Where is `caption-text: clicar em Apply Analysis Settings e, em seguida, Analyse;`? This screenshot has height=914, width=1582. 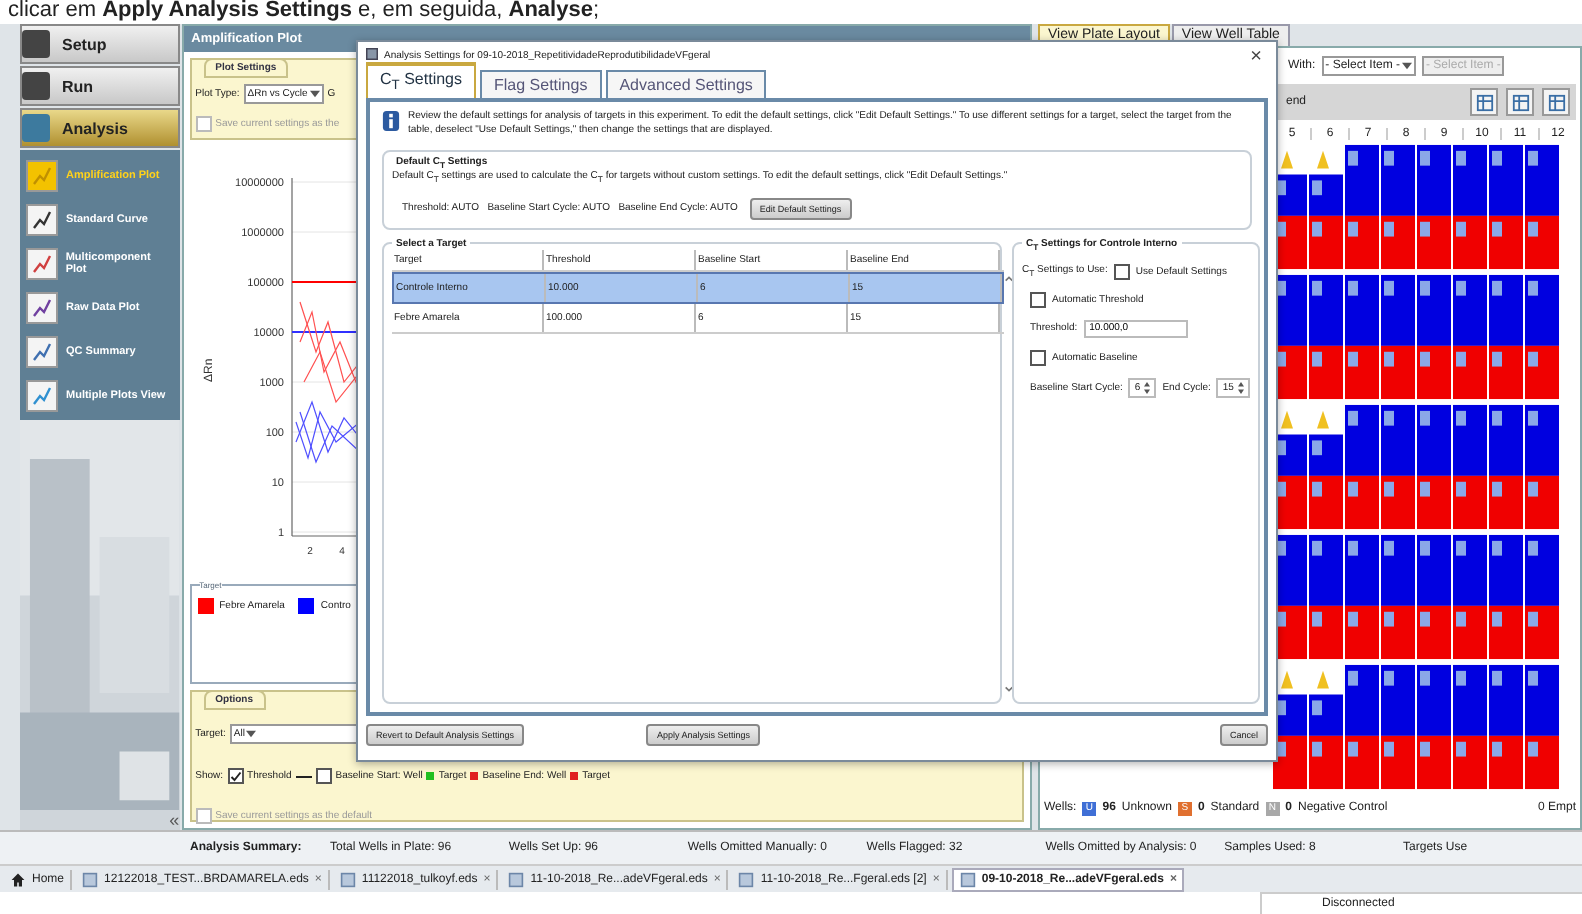
caption-text: clicar em Apply Analysis Settings e, em seguida, Analyse; is located at coordinates (304, 12).